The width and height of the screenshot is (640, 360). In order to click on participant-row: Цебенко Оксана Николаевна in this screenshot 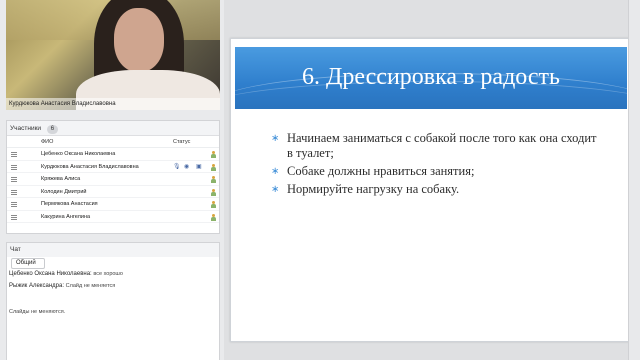, I will do `click(113, 154)`.